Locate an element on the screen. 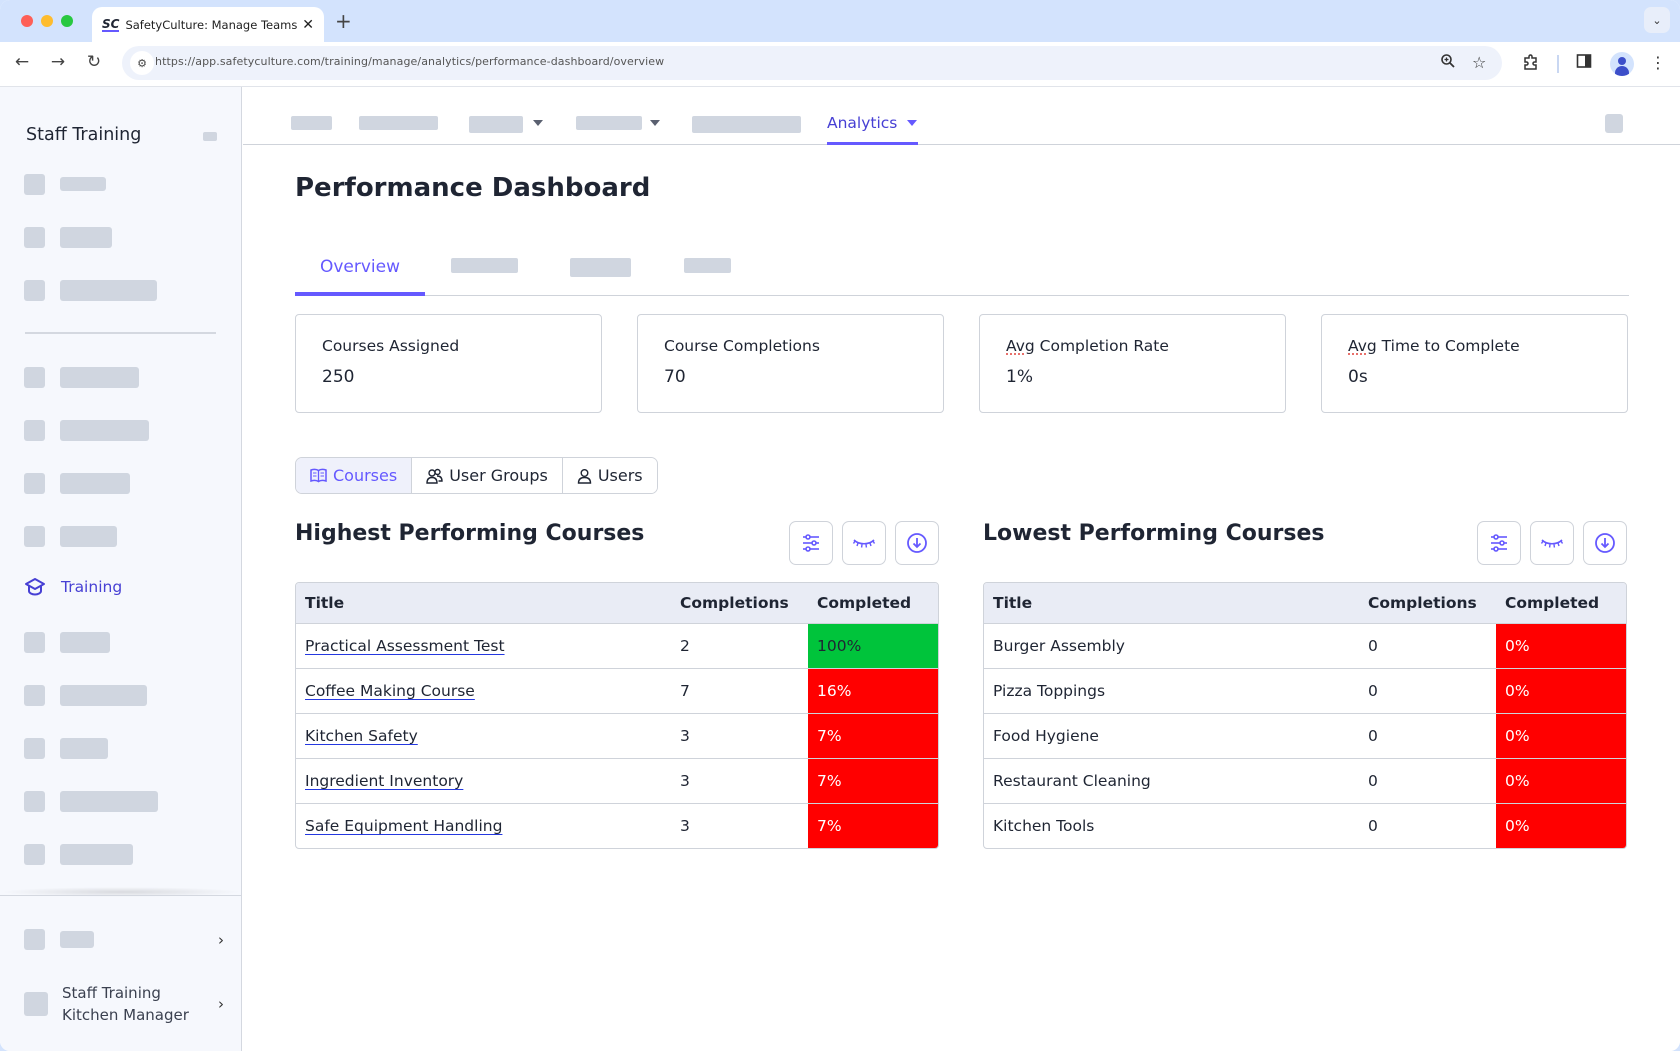  back-icon: ← is located at coordinates (22, 62).